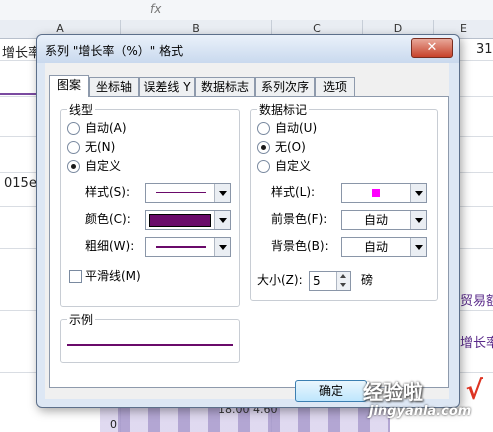 The image size is (493, 432). What do you see at coordinates (91, 147) in the screenshot?
I see `line-none-radio: 无(N)` at bounding box center [91, 147].